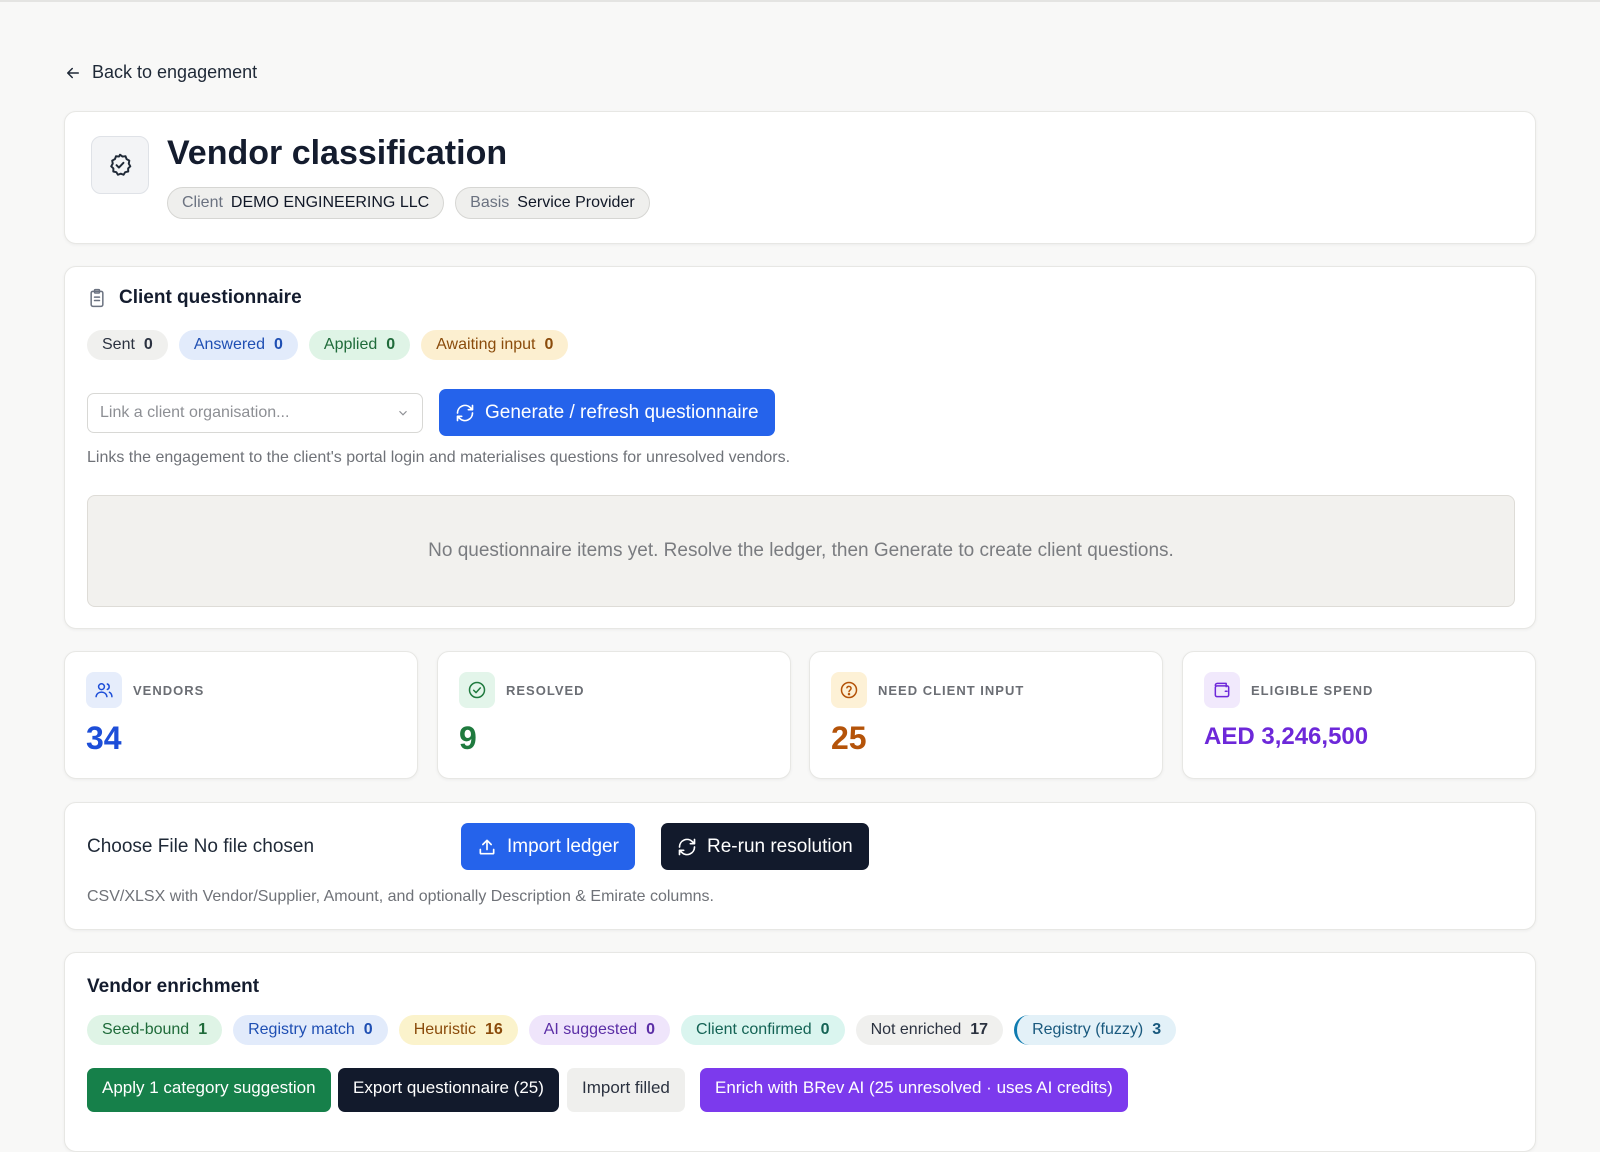  I want to click on chip-sent: Sent 0, so click(127, 345).